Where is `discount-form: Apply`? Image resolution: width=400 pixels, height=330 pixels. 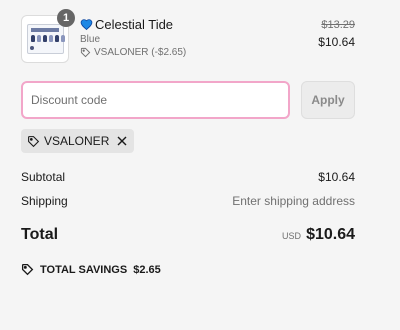
discount-form: Apply is located at coordinates (188, 100).